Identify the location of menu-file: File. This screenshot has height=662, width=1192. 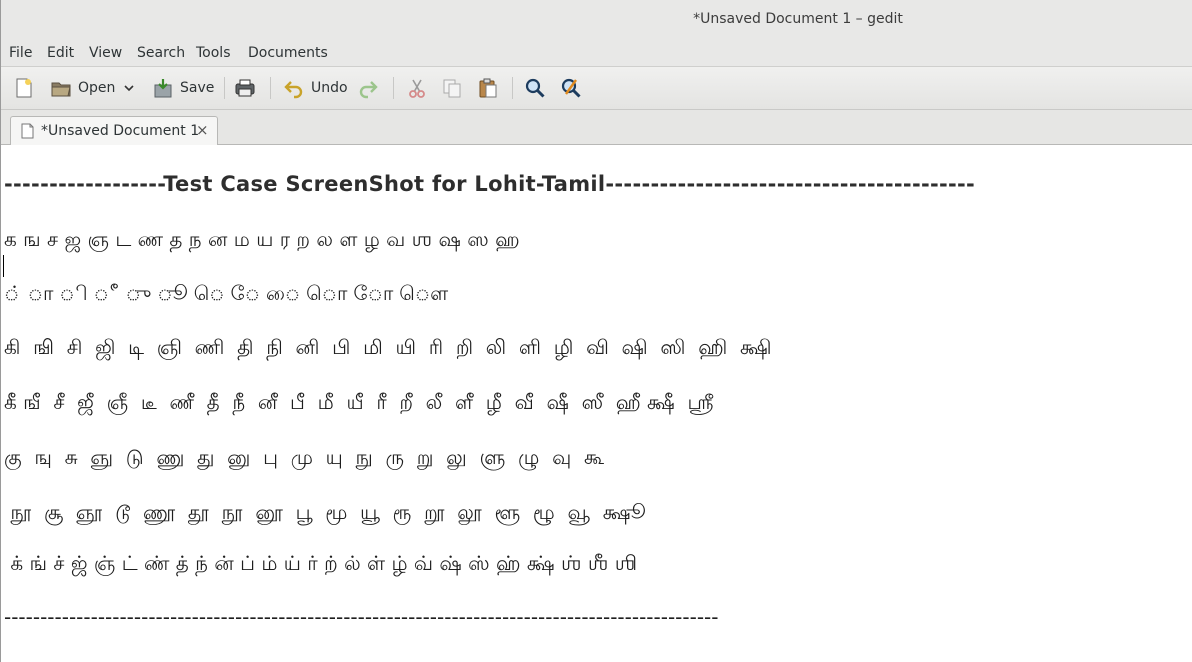
(20, 53).